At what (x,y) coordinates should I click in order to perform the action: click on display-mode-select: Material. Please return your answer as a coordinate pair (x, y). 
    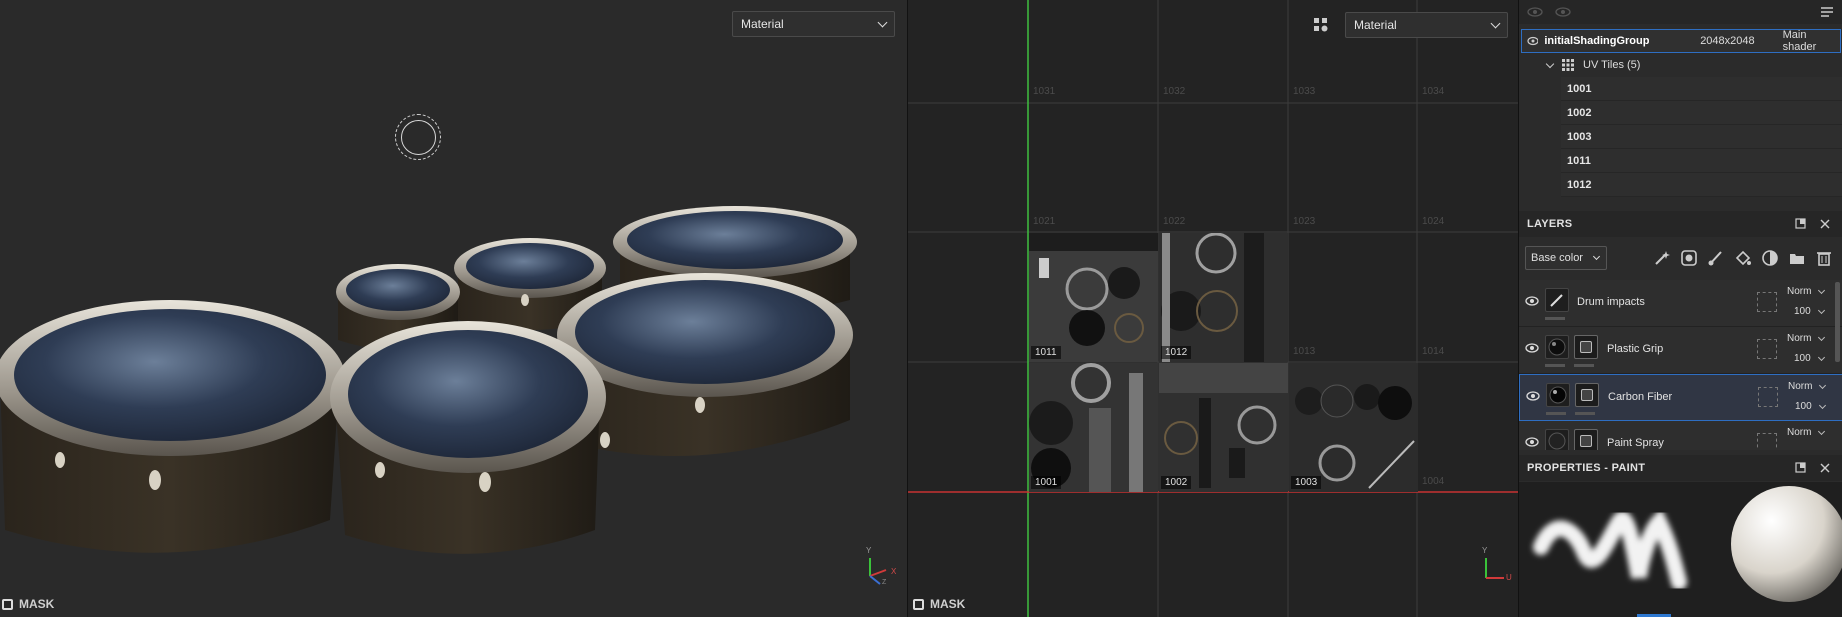
    Looking at the image, I should click on (813, 24).